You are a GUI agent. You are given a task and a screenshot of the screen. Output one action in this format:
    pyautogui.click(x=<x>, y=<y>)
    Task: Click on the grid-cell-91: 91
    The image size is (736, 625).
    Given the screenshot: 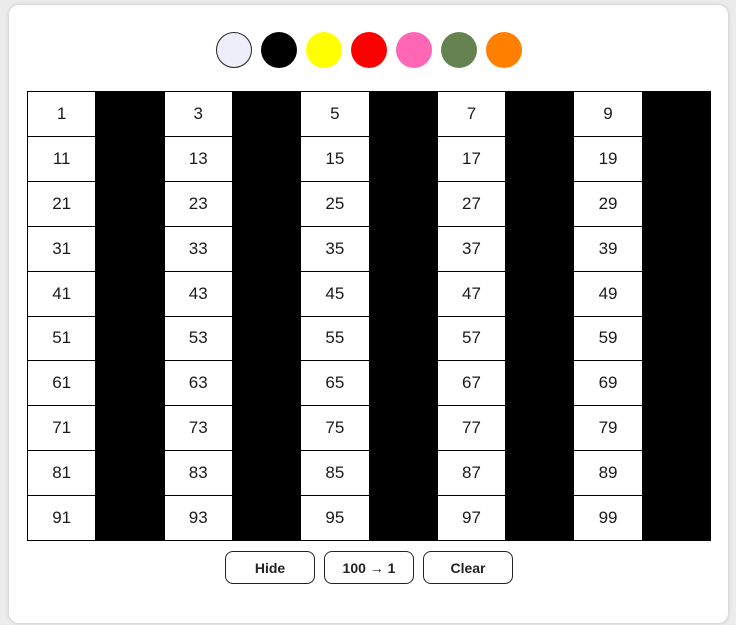 What is the action you would take?
    pyautogui.click(x=62, y=518)
    